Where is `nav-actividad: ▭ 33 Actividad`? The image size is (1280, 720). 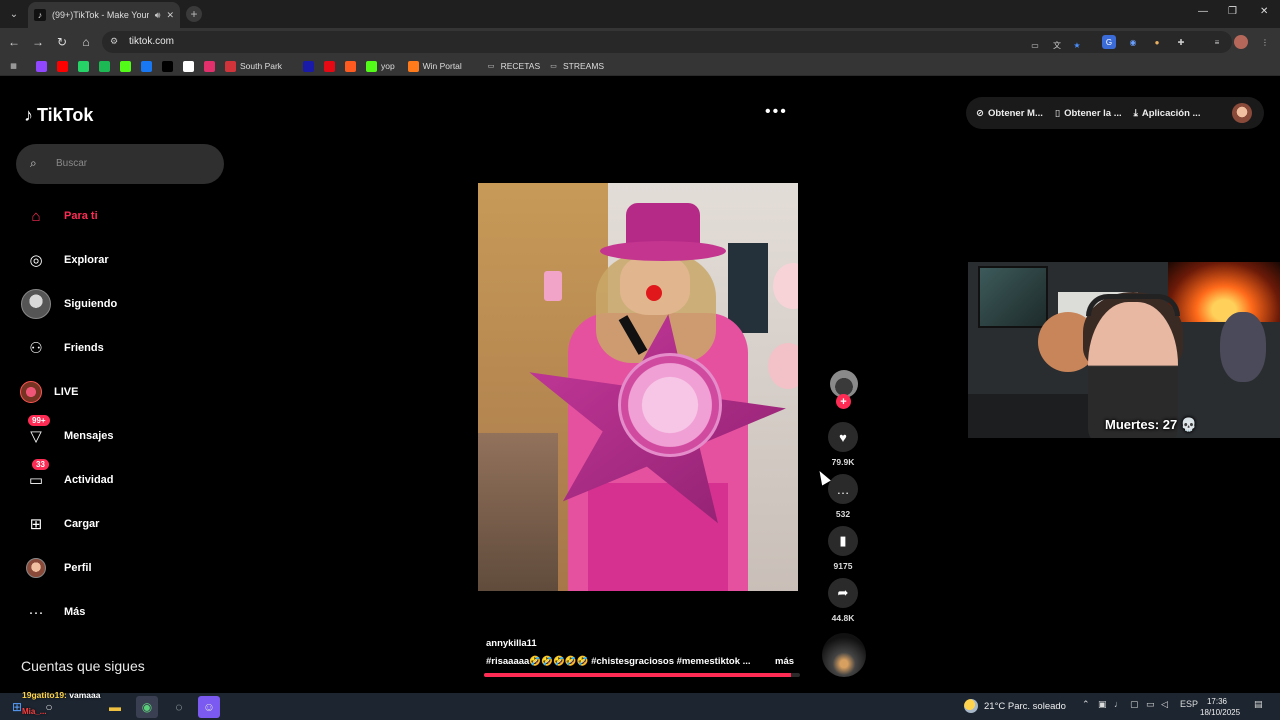 nav-actividad: ▭ 33 Actividad is located at coordinates (67, 477).